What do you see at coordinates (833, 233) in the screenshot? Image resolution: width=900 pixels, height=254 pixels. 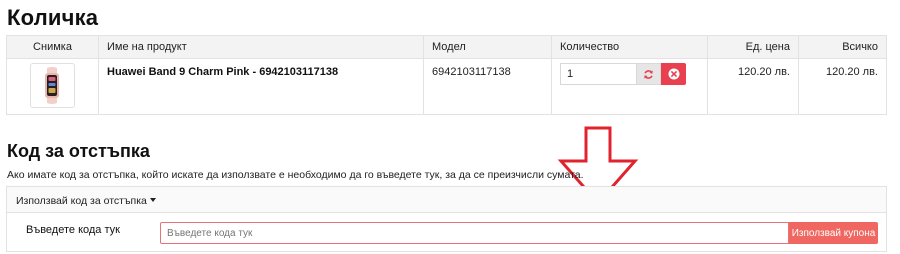 I see `apply-coupon-button: Използвай купона` at bounding box center [833, 233].